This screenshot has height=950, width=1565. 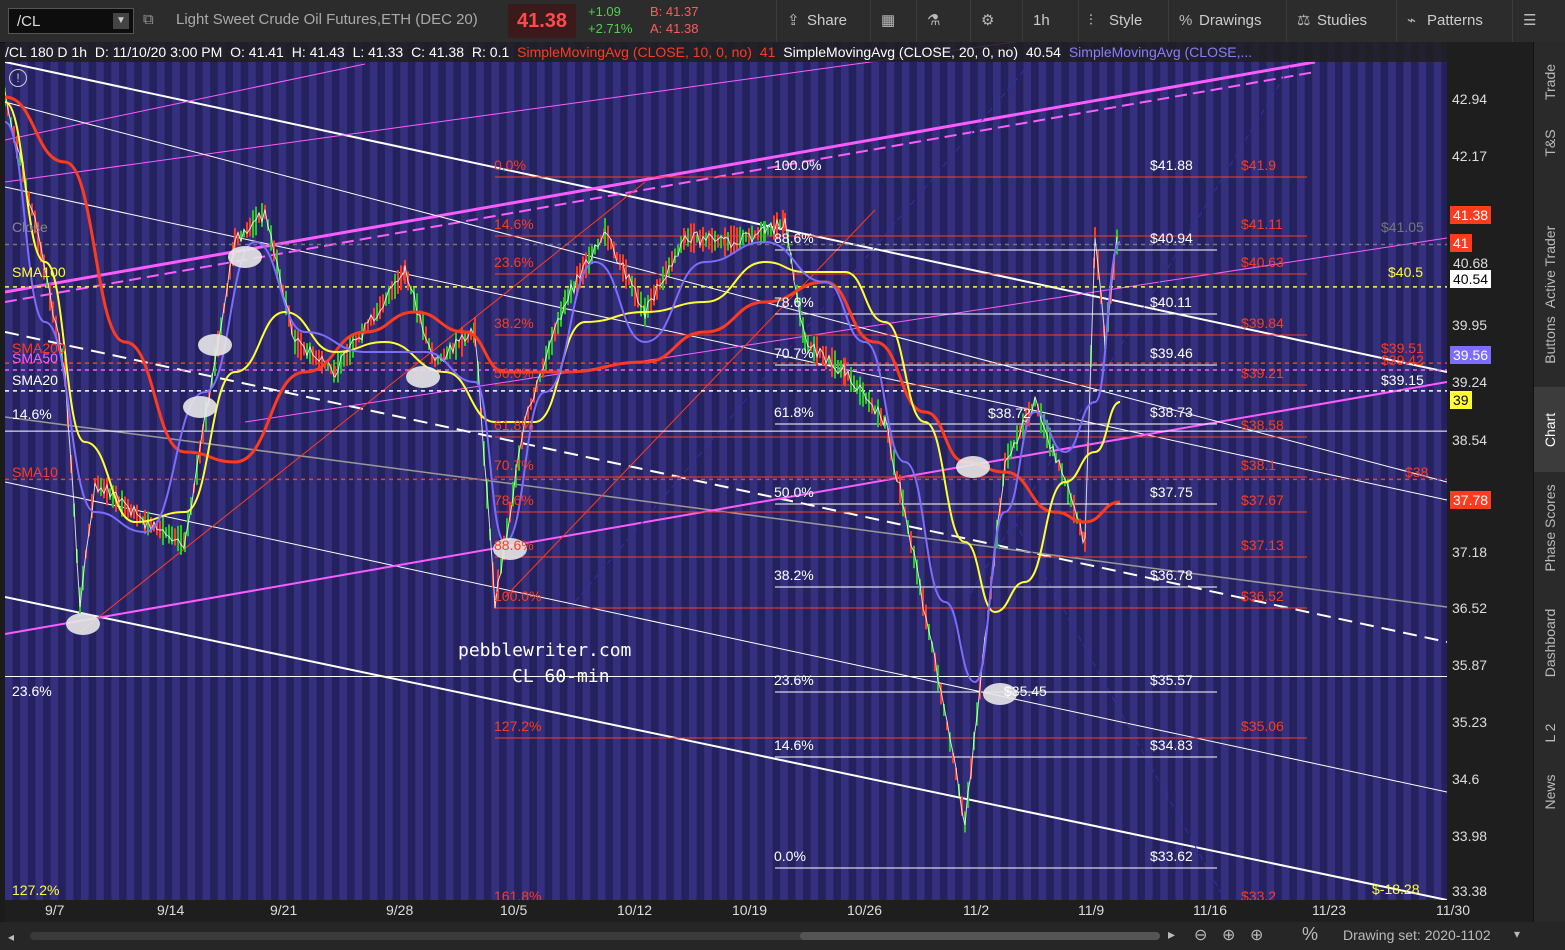 I want to click on chevron-down-icon: ▼, so click(x=121, y=21).